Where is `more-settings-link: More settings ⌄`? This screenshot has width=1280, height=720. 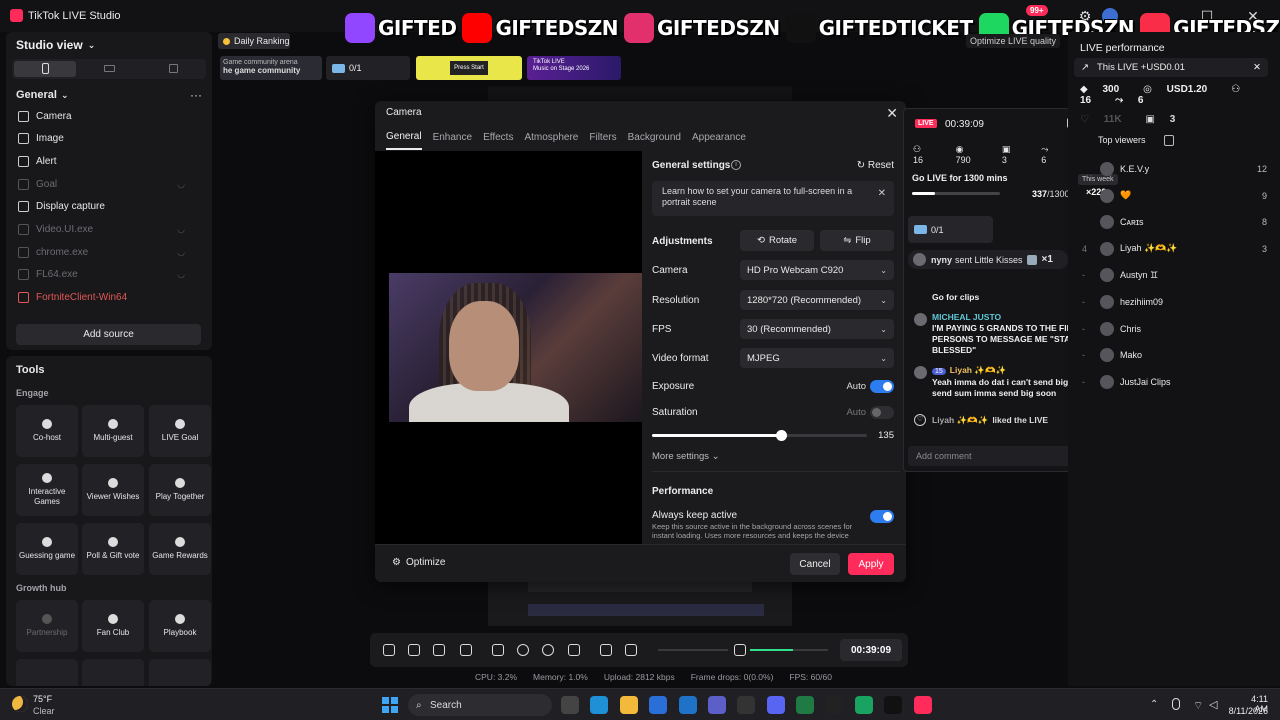
more-settings-link: More settings ⌄ is located at coordinates (686, 456).